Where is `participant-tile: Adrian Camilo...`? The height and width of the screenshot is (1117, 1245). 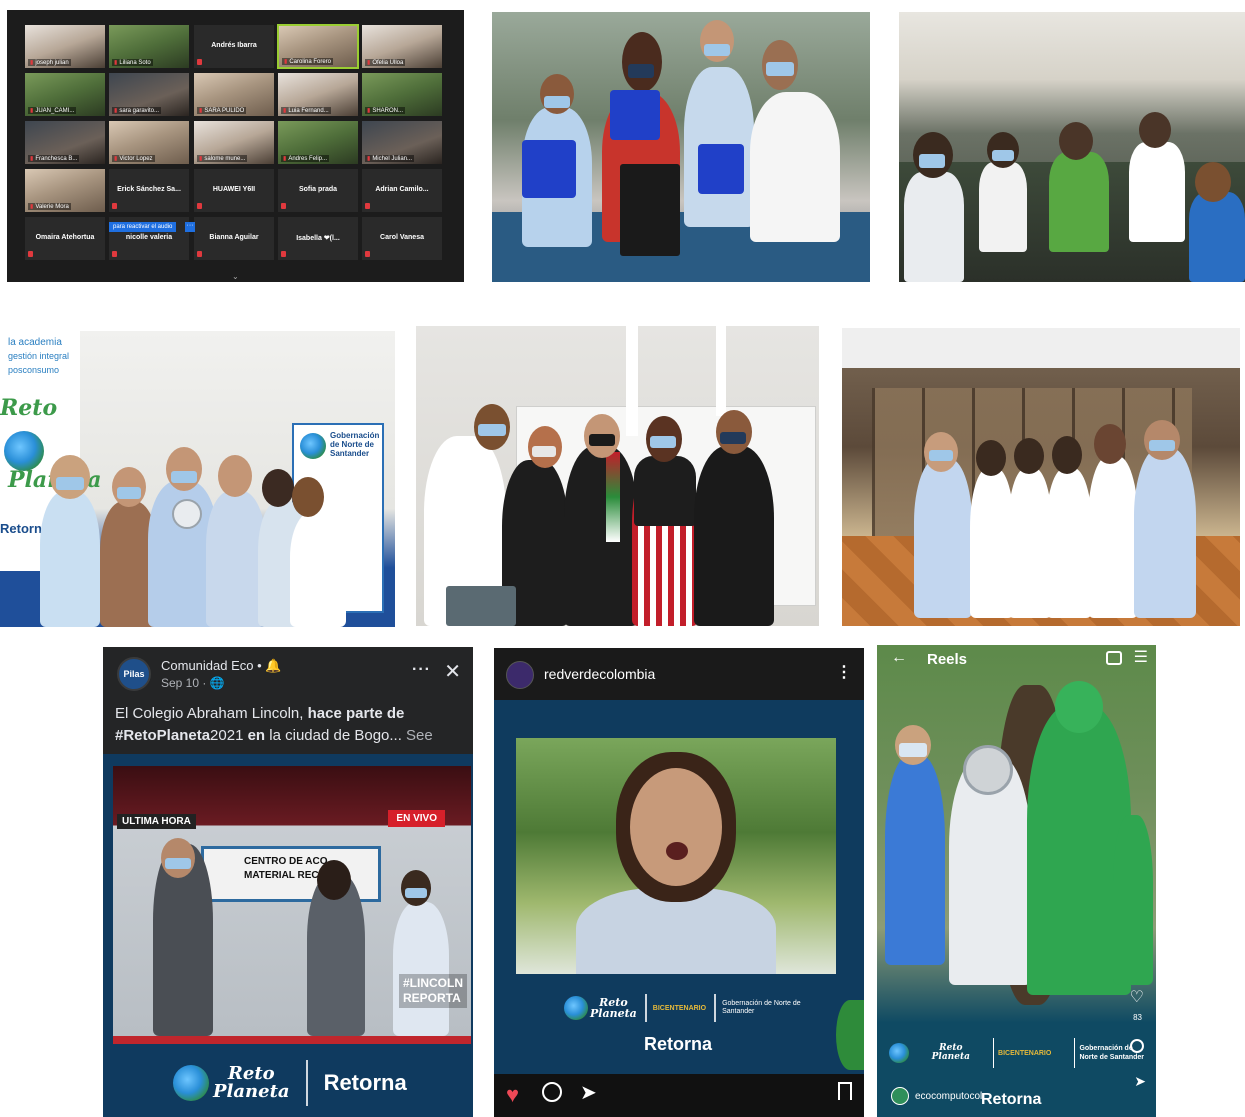
participant-tile: Adrian Camilo... is located at coordinates (402, 190).